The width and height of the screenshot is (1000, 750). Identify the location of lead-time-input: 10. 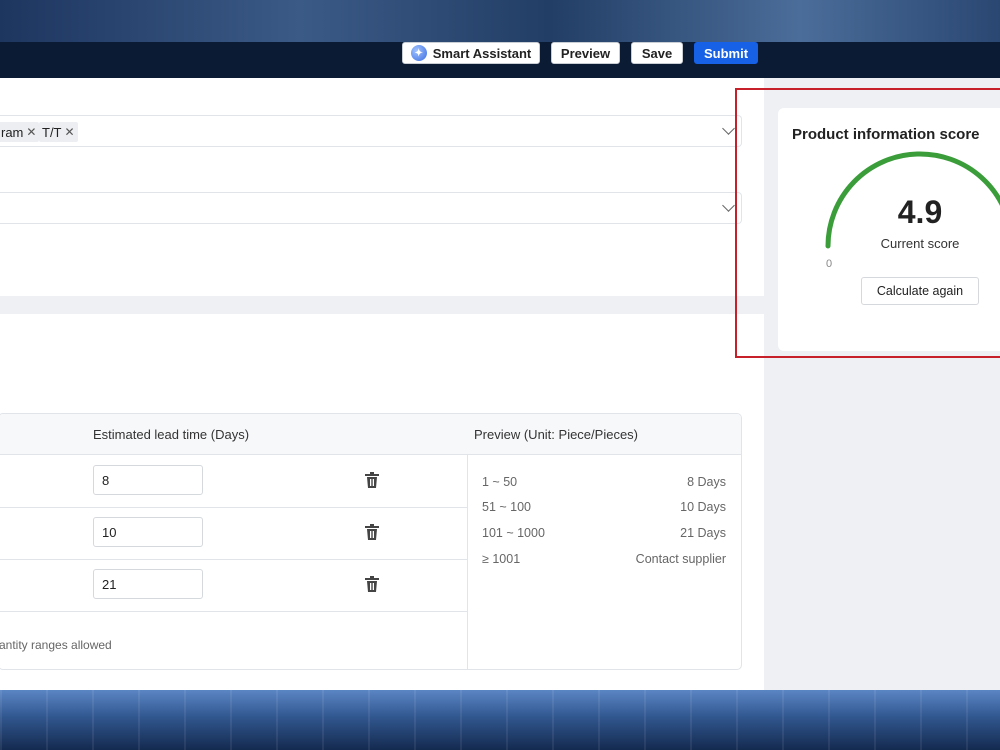
(148, 532).